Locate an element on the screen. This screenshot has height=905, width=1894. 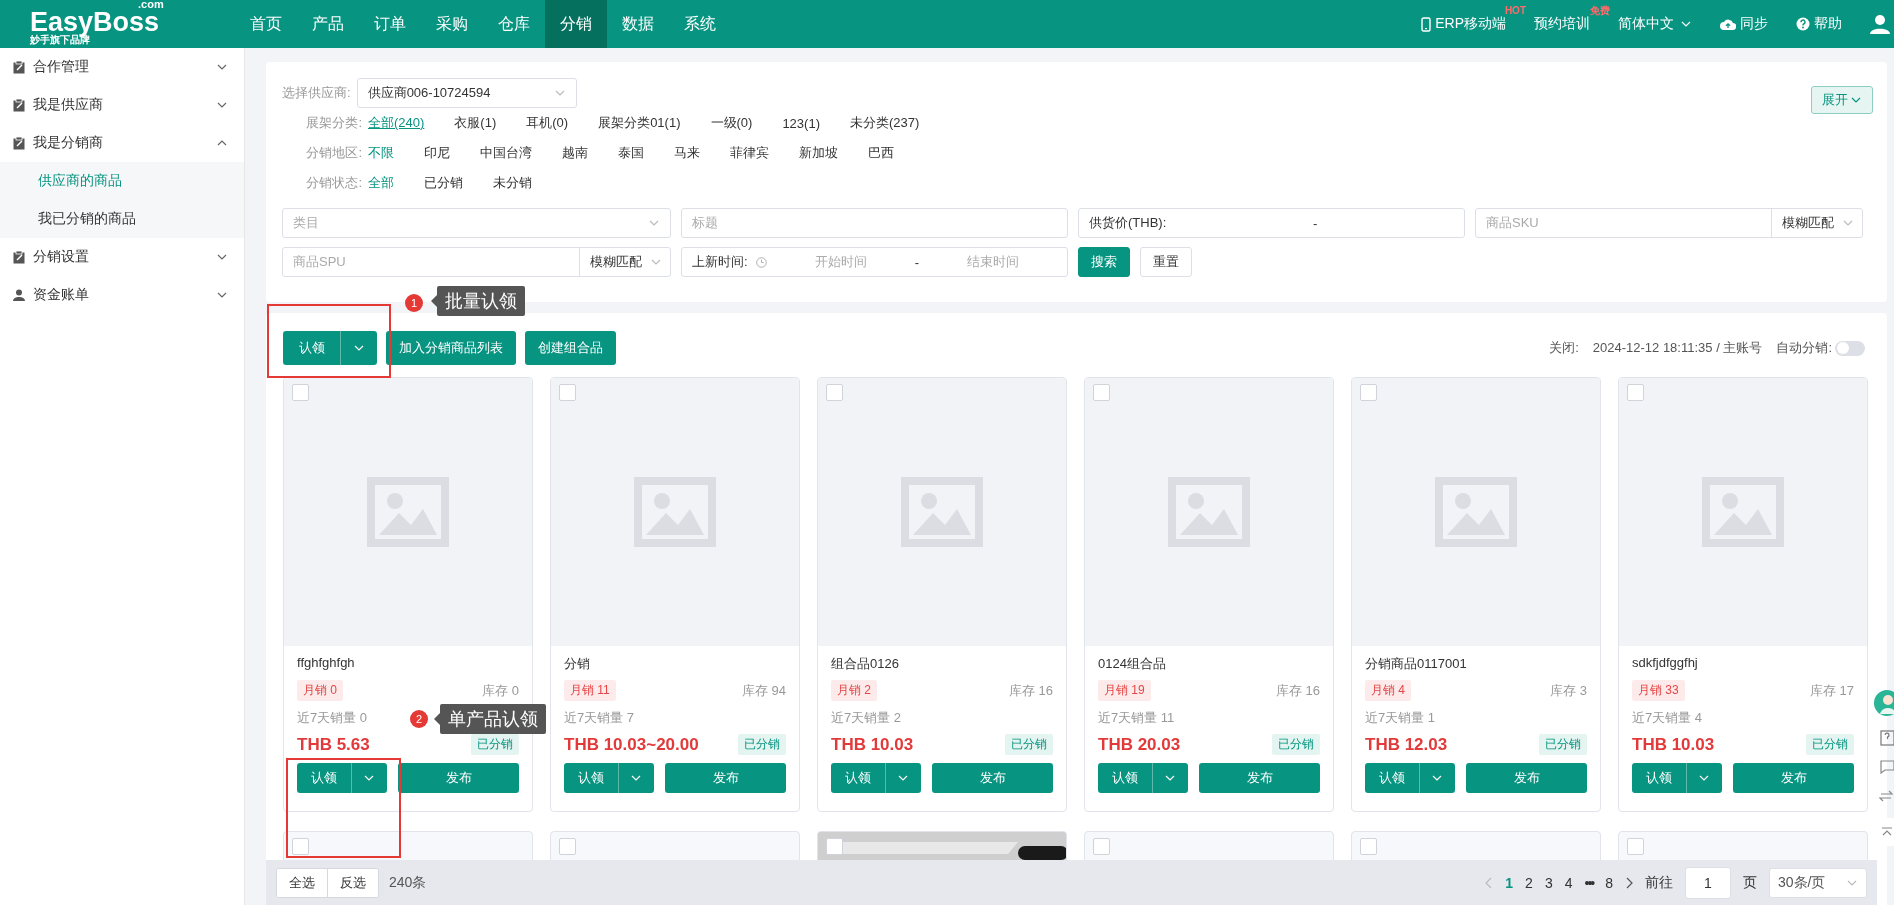
sidebar-item: 资金账单 is located at coordinates (120, 295).